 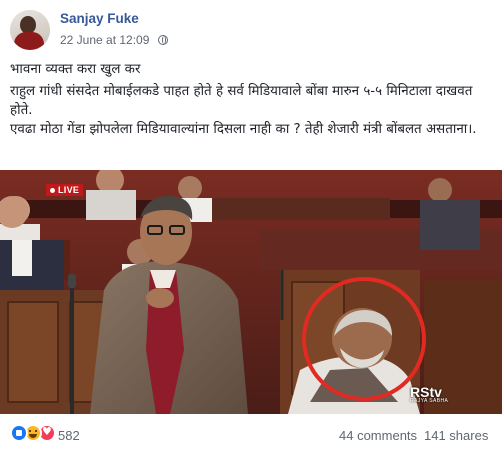 I want to click on post-meta: 22 June at 12:09, so click(x=114, y=40).